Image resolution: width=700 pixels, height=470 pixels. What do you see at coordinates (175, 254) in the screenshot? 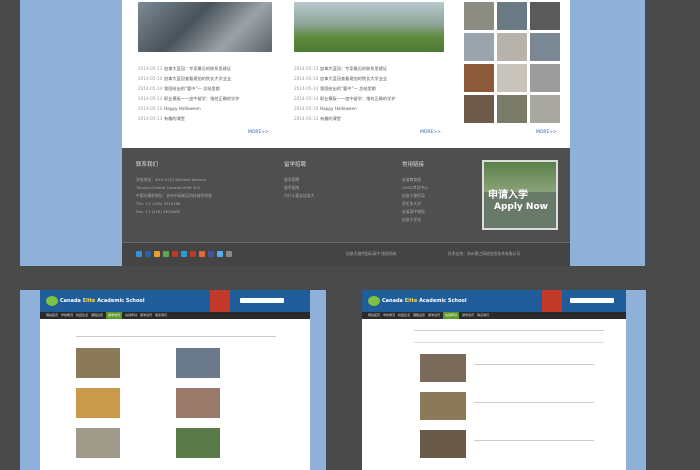
I see `kaixin-icon` at bounding box center [175, 254].